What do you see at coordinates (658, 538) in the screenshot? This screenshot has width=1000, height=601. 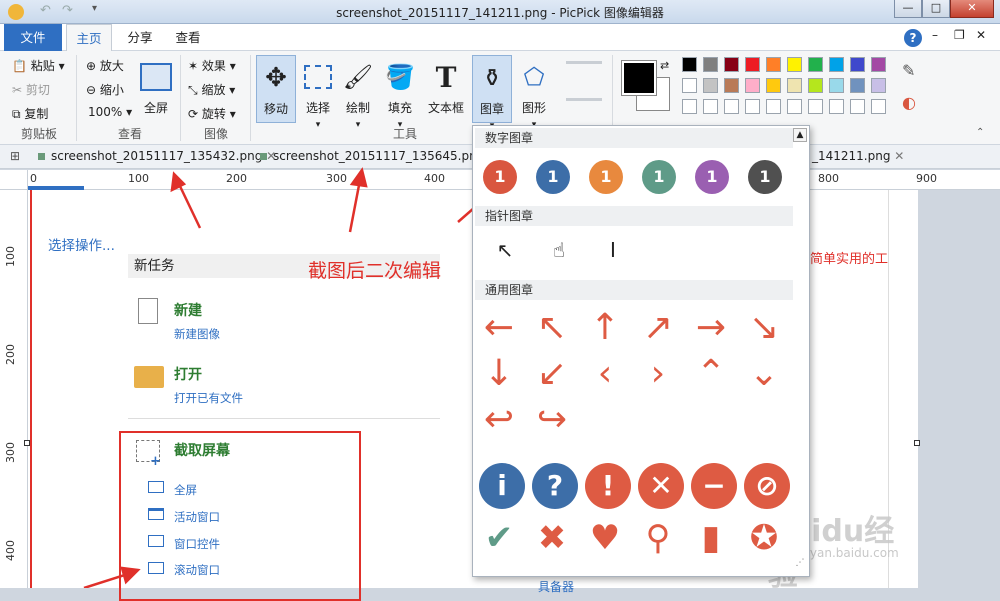 I see `misc-stamp: ⚲` at bounding box center [658, 538].